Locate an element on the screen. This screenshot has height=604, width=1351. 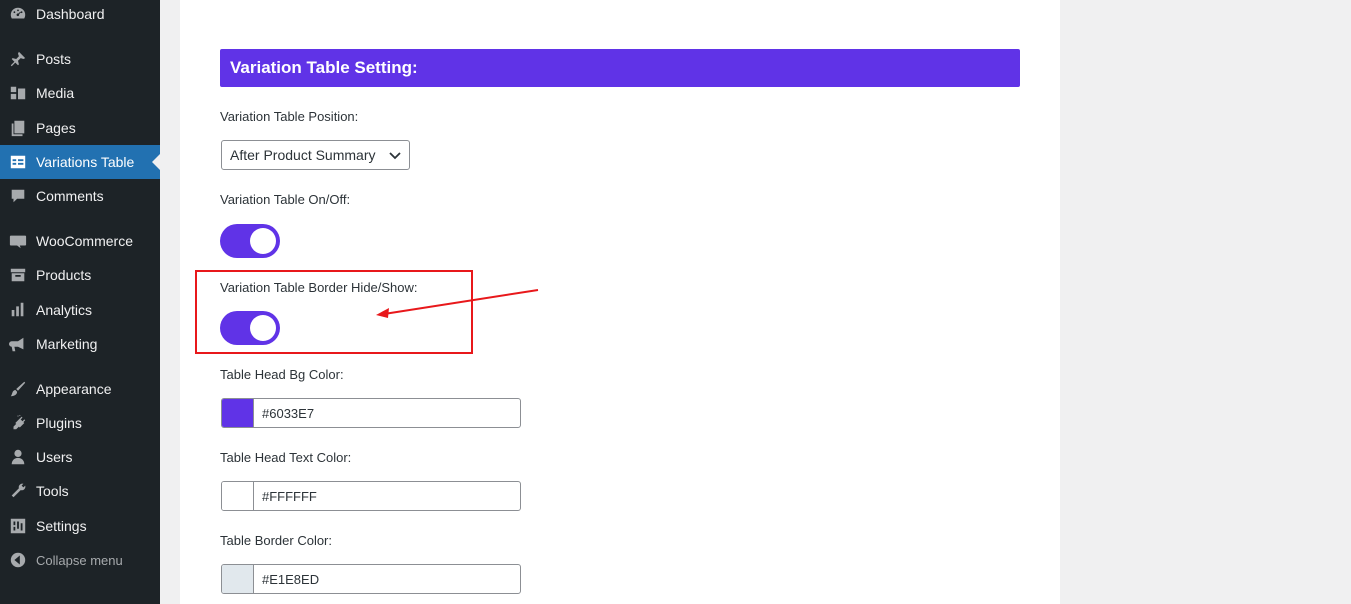
sidebar-item-label: Tools is located at coordinates (52, 491).